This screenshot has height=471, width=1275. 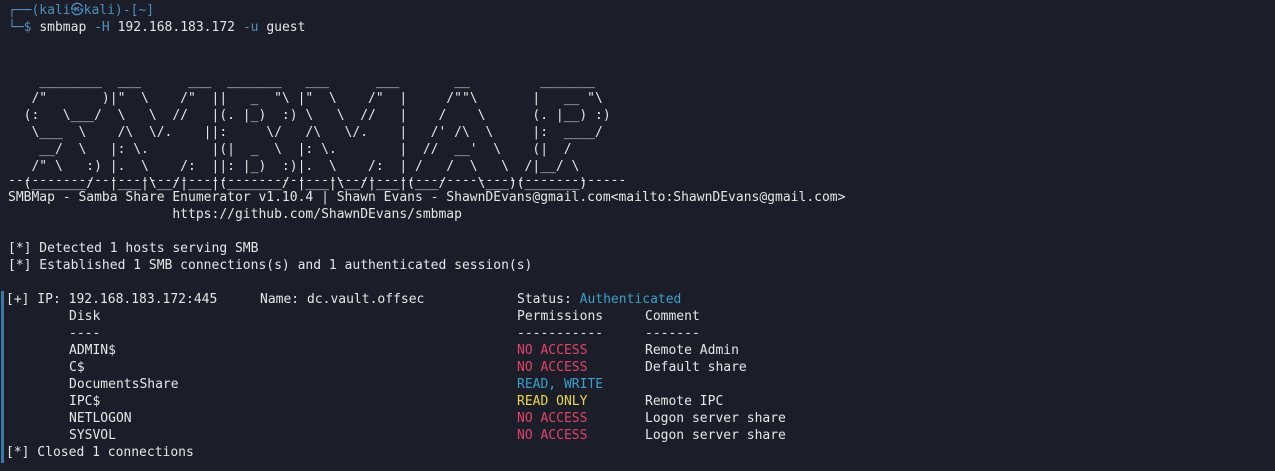 What do you see at coordinates (286, 27) in the screenshot?
I see `user-arg: guest` at bounding box center [286, 27].